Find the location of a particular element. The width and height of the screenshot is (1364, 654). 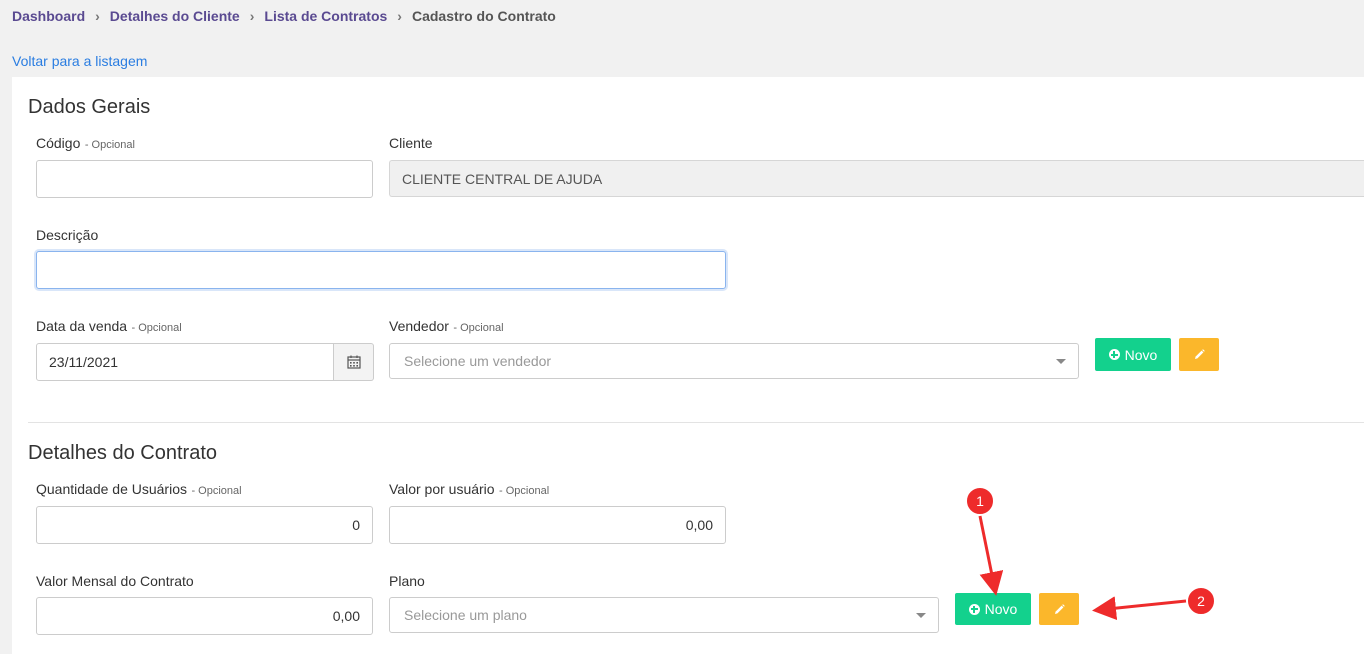

annotation-arrows is located at coordinates (1082, 568).